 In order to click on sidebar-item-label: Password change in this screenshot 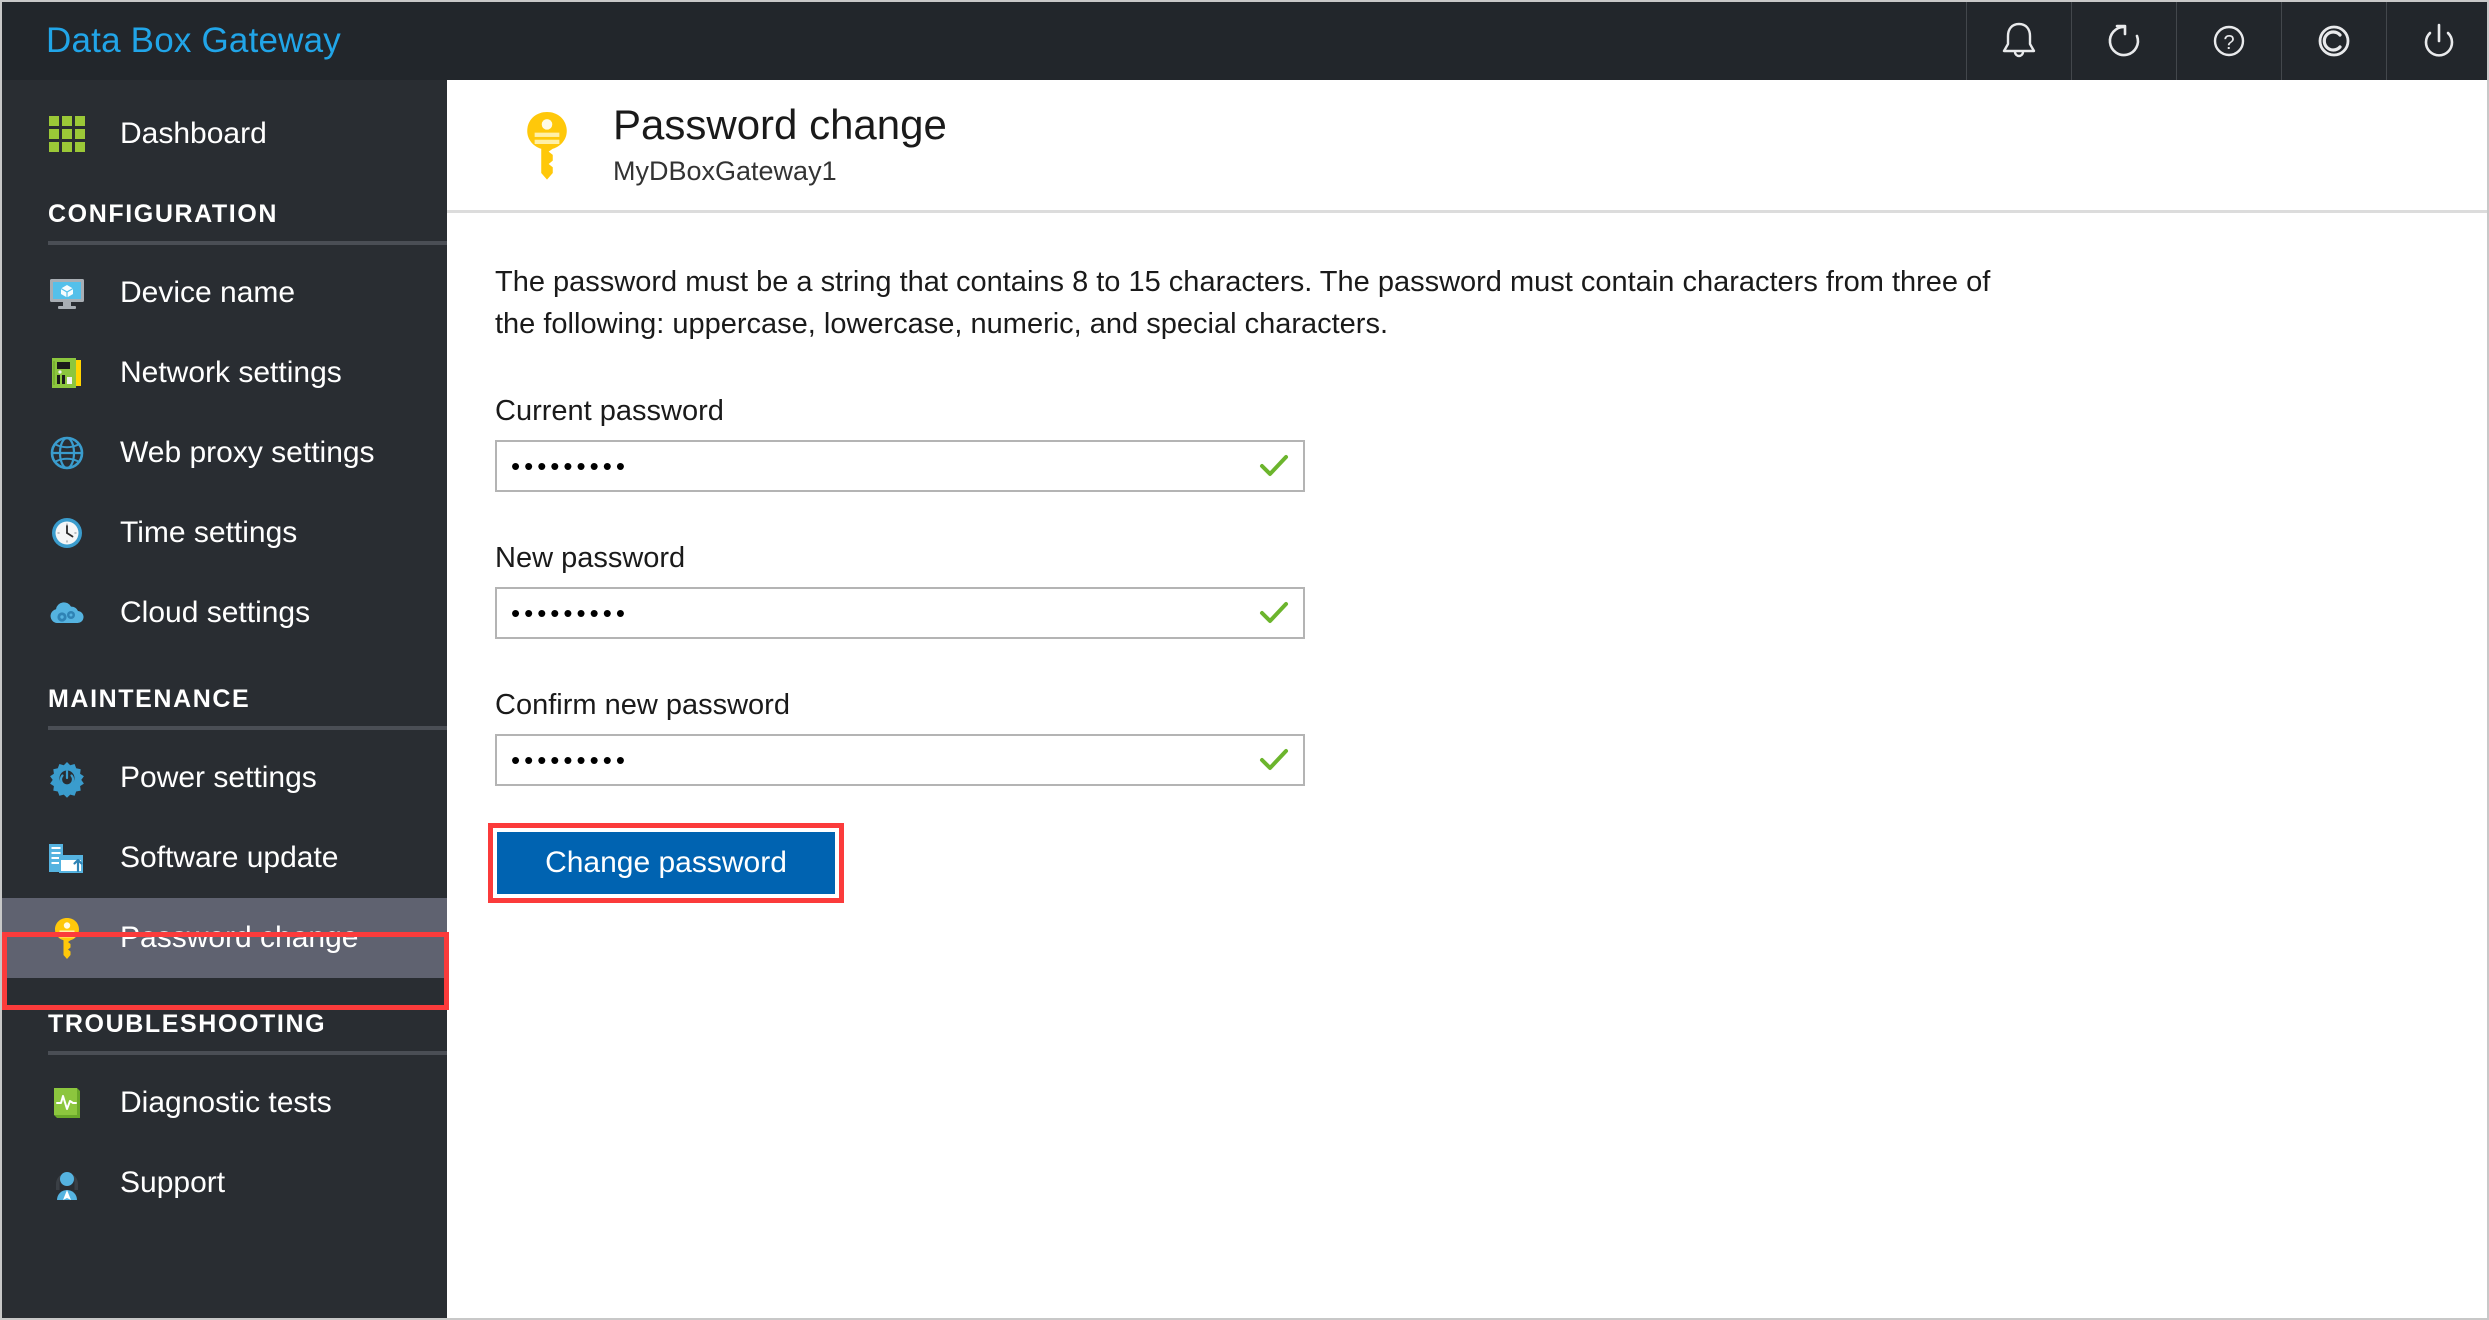, I will do `click(239, 937)`.